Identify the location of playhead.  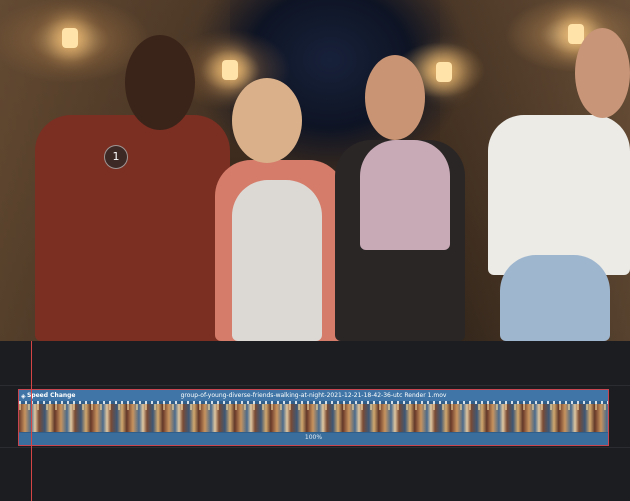
(31, 421).